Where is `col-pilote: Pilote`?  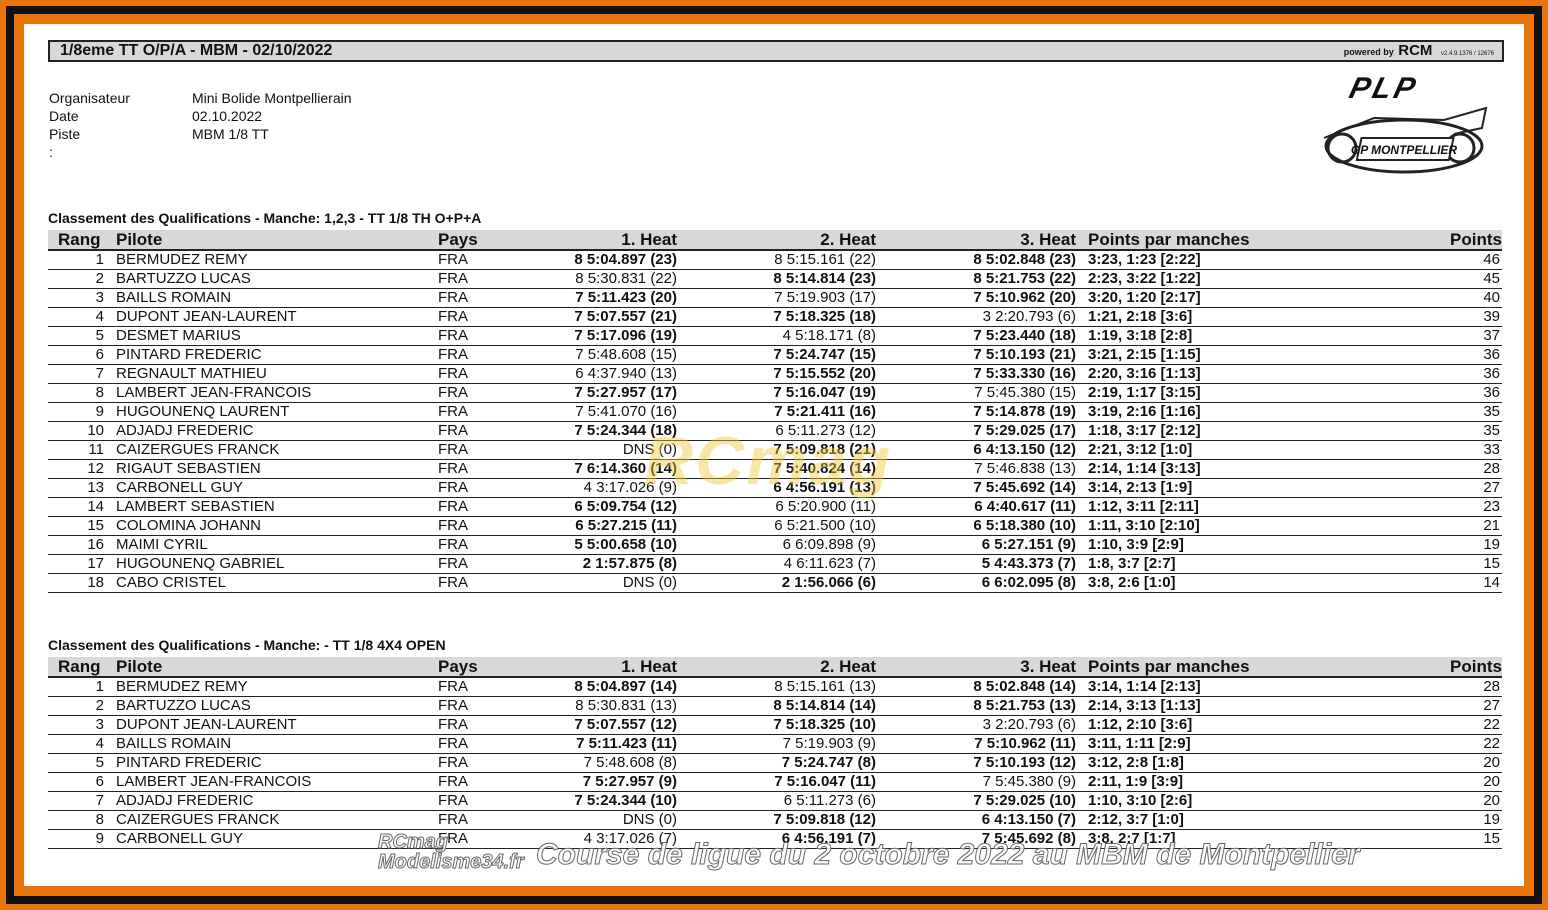
col-pilote: Pilote is located at coordinates (139, 239).